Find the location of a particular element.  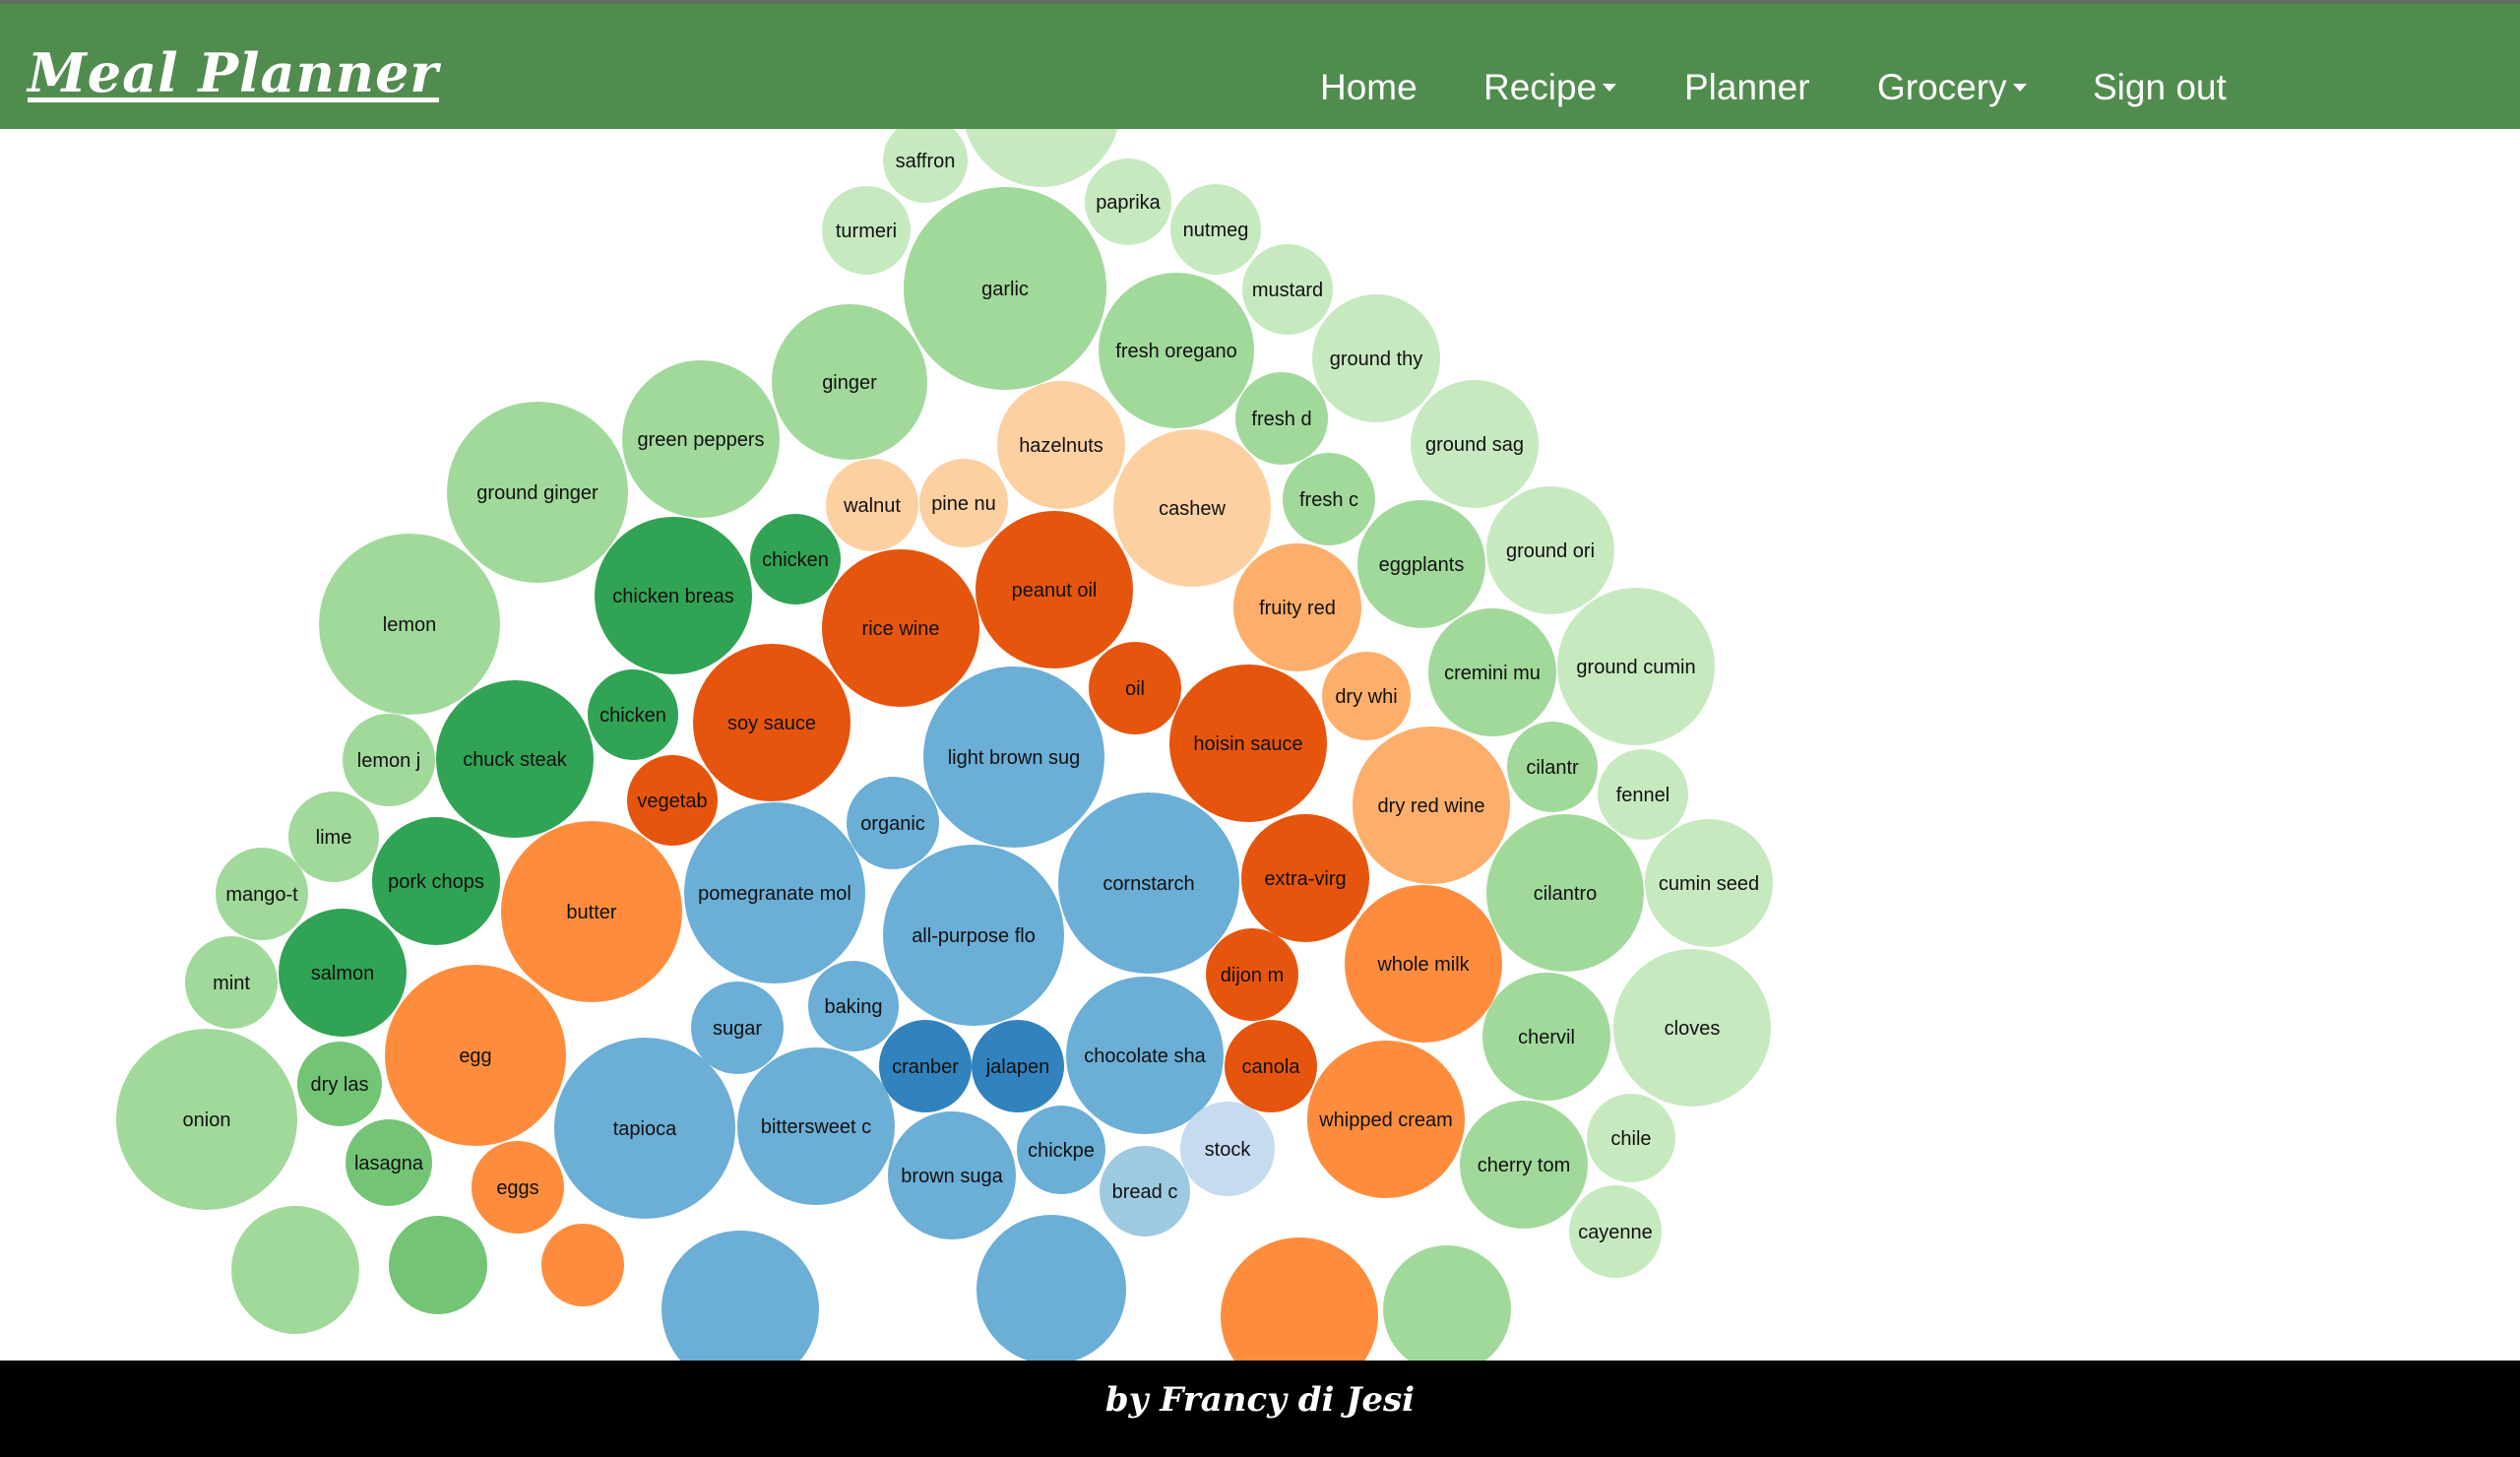

bubble-node: dijon m is located at coordinates (1252, 974).